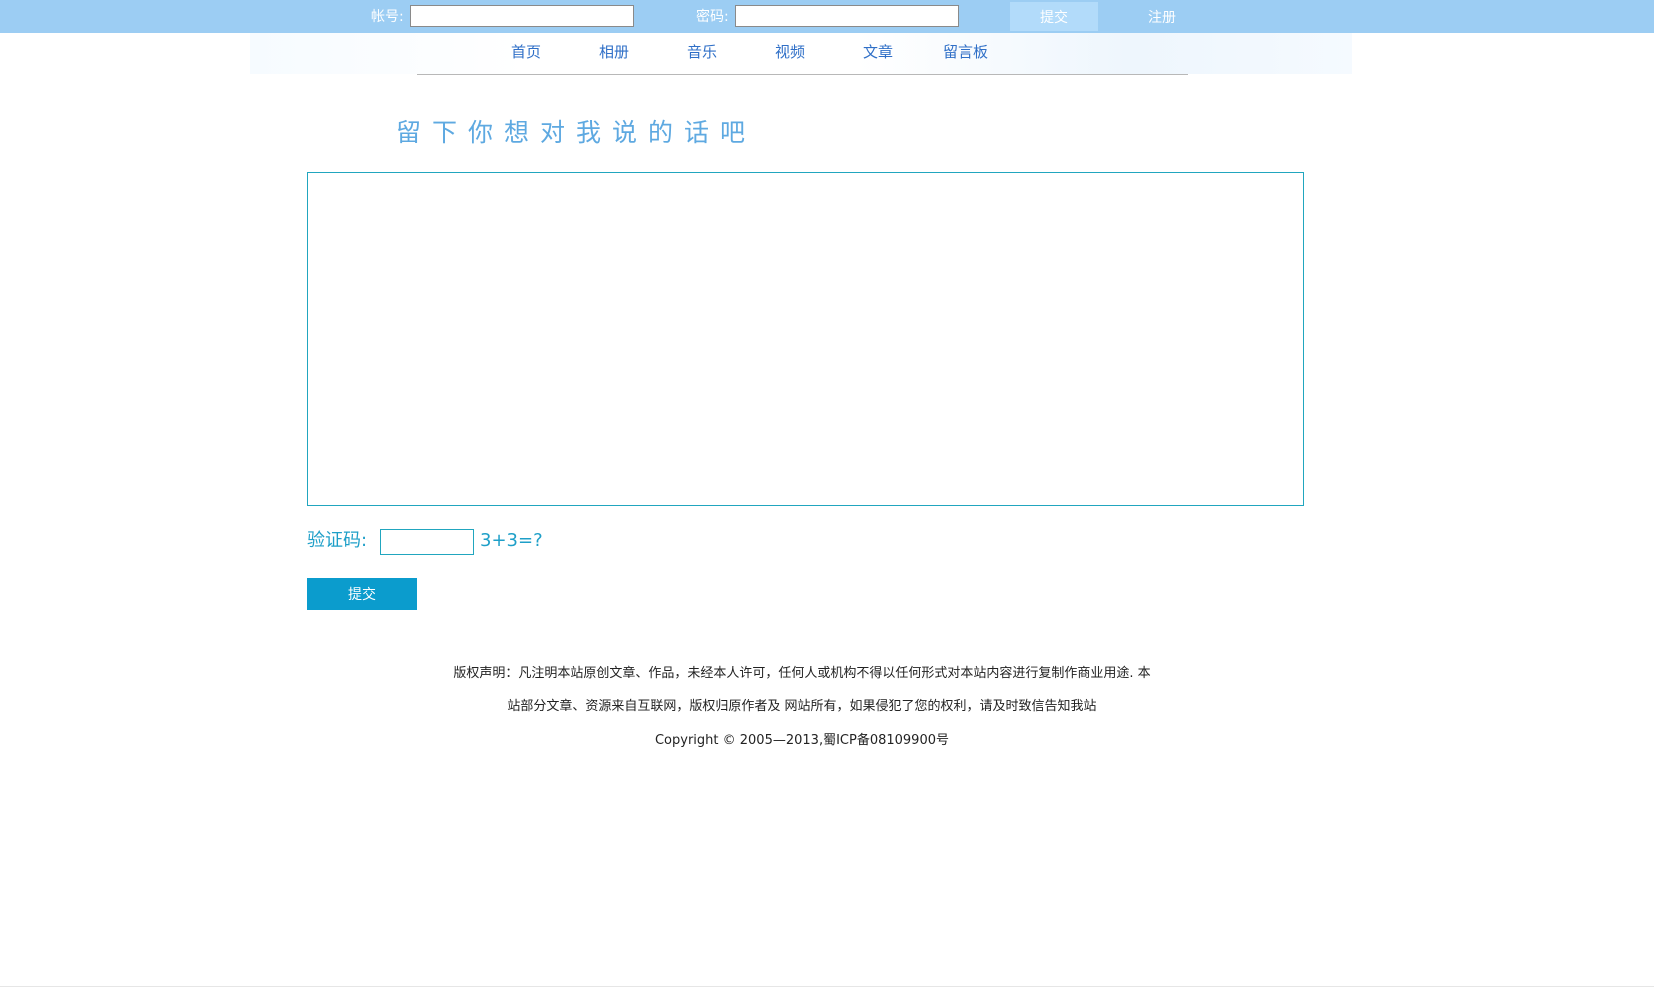 Image resolution: width=1654 pixels, height=987 pixels. What do you see at coordinates (427, 542) in the screenshot?
I see `captcha-input` at bounding box center [427, 542].